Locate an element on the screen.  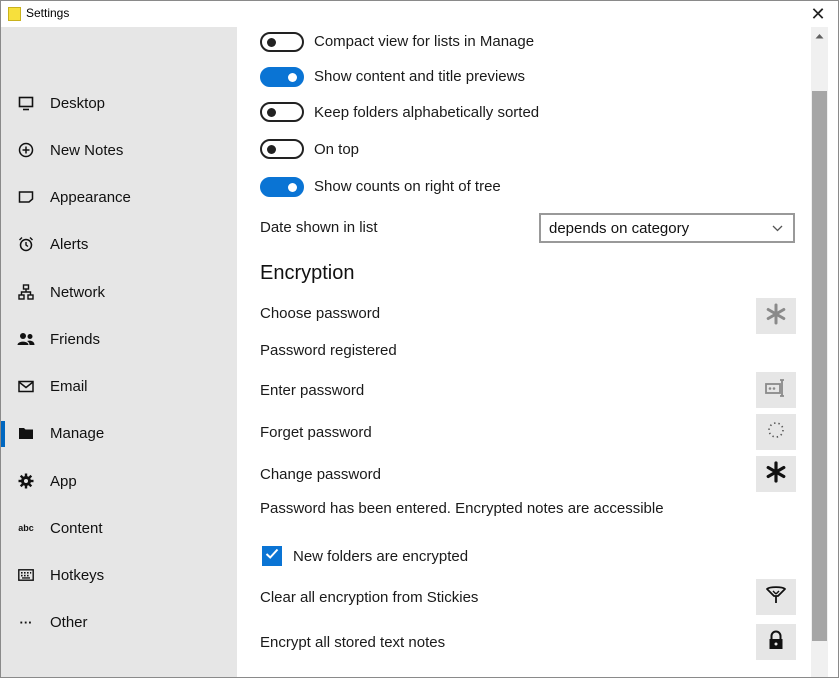
sidebar-item-hotkeys: Hotkeys is located at coordinates (119, 575).